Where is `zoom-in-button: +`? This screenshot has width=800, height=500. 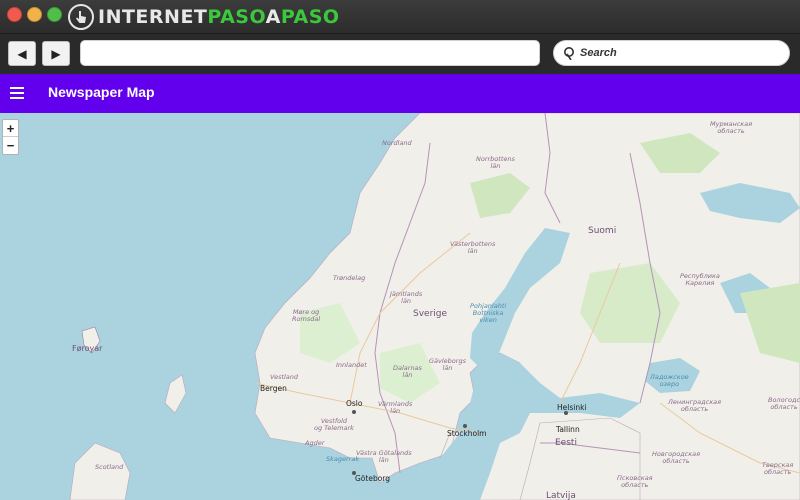 zoom-in-button: + is located at coordinates (10, 128).